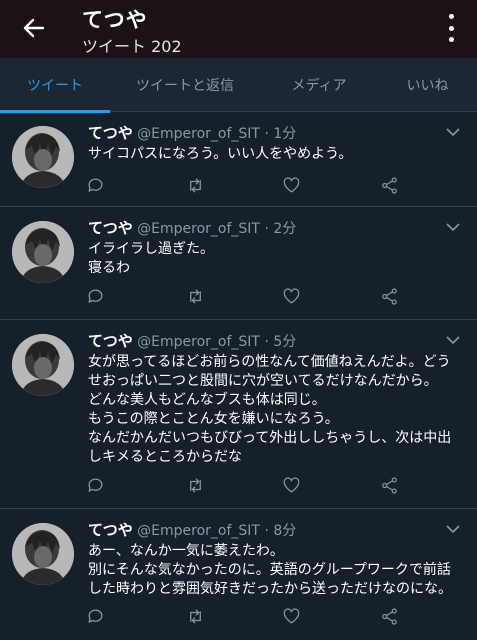 The width and height of the screenshot is (477, 640). What do you see at coordinates (427, 85) in the screenshot?
I see `tab-likes: いいね` at bounding box center [427, 85].